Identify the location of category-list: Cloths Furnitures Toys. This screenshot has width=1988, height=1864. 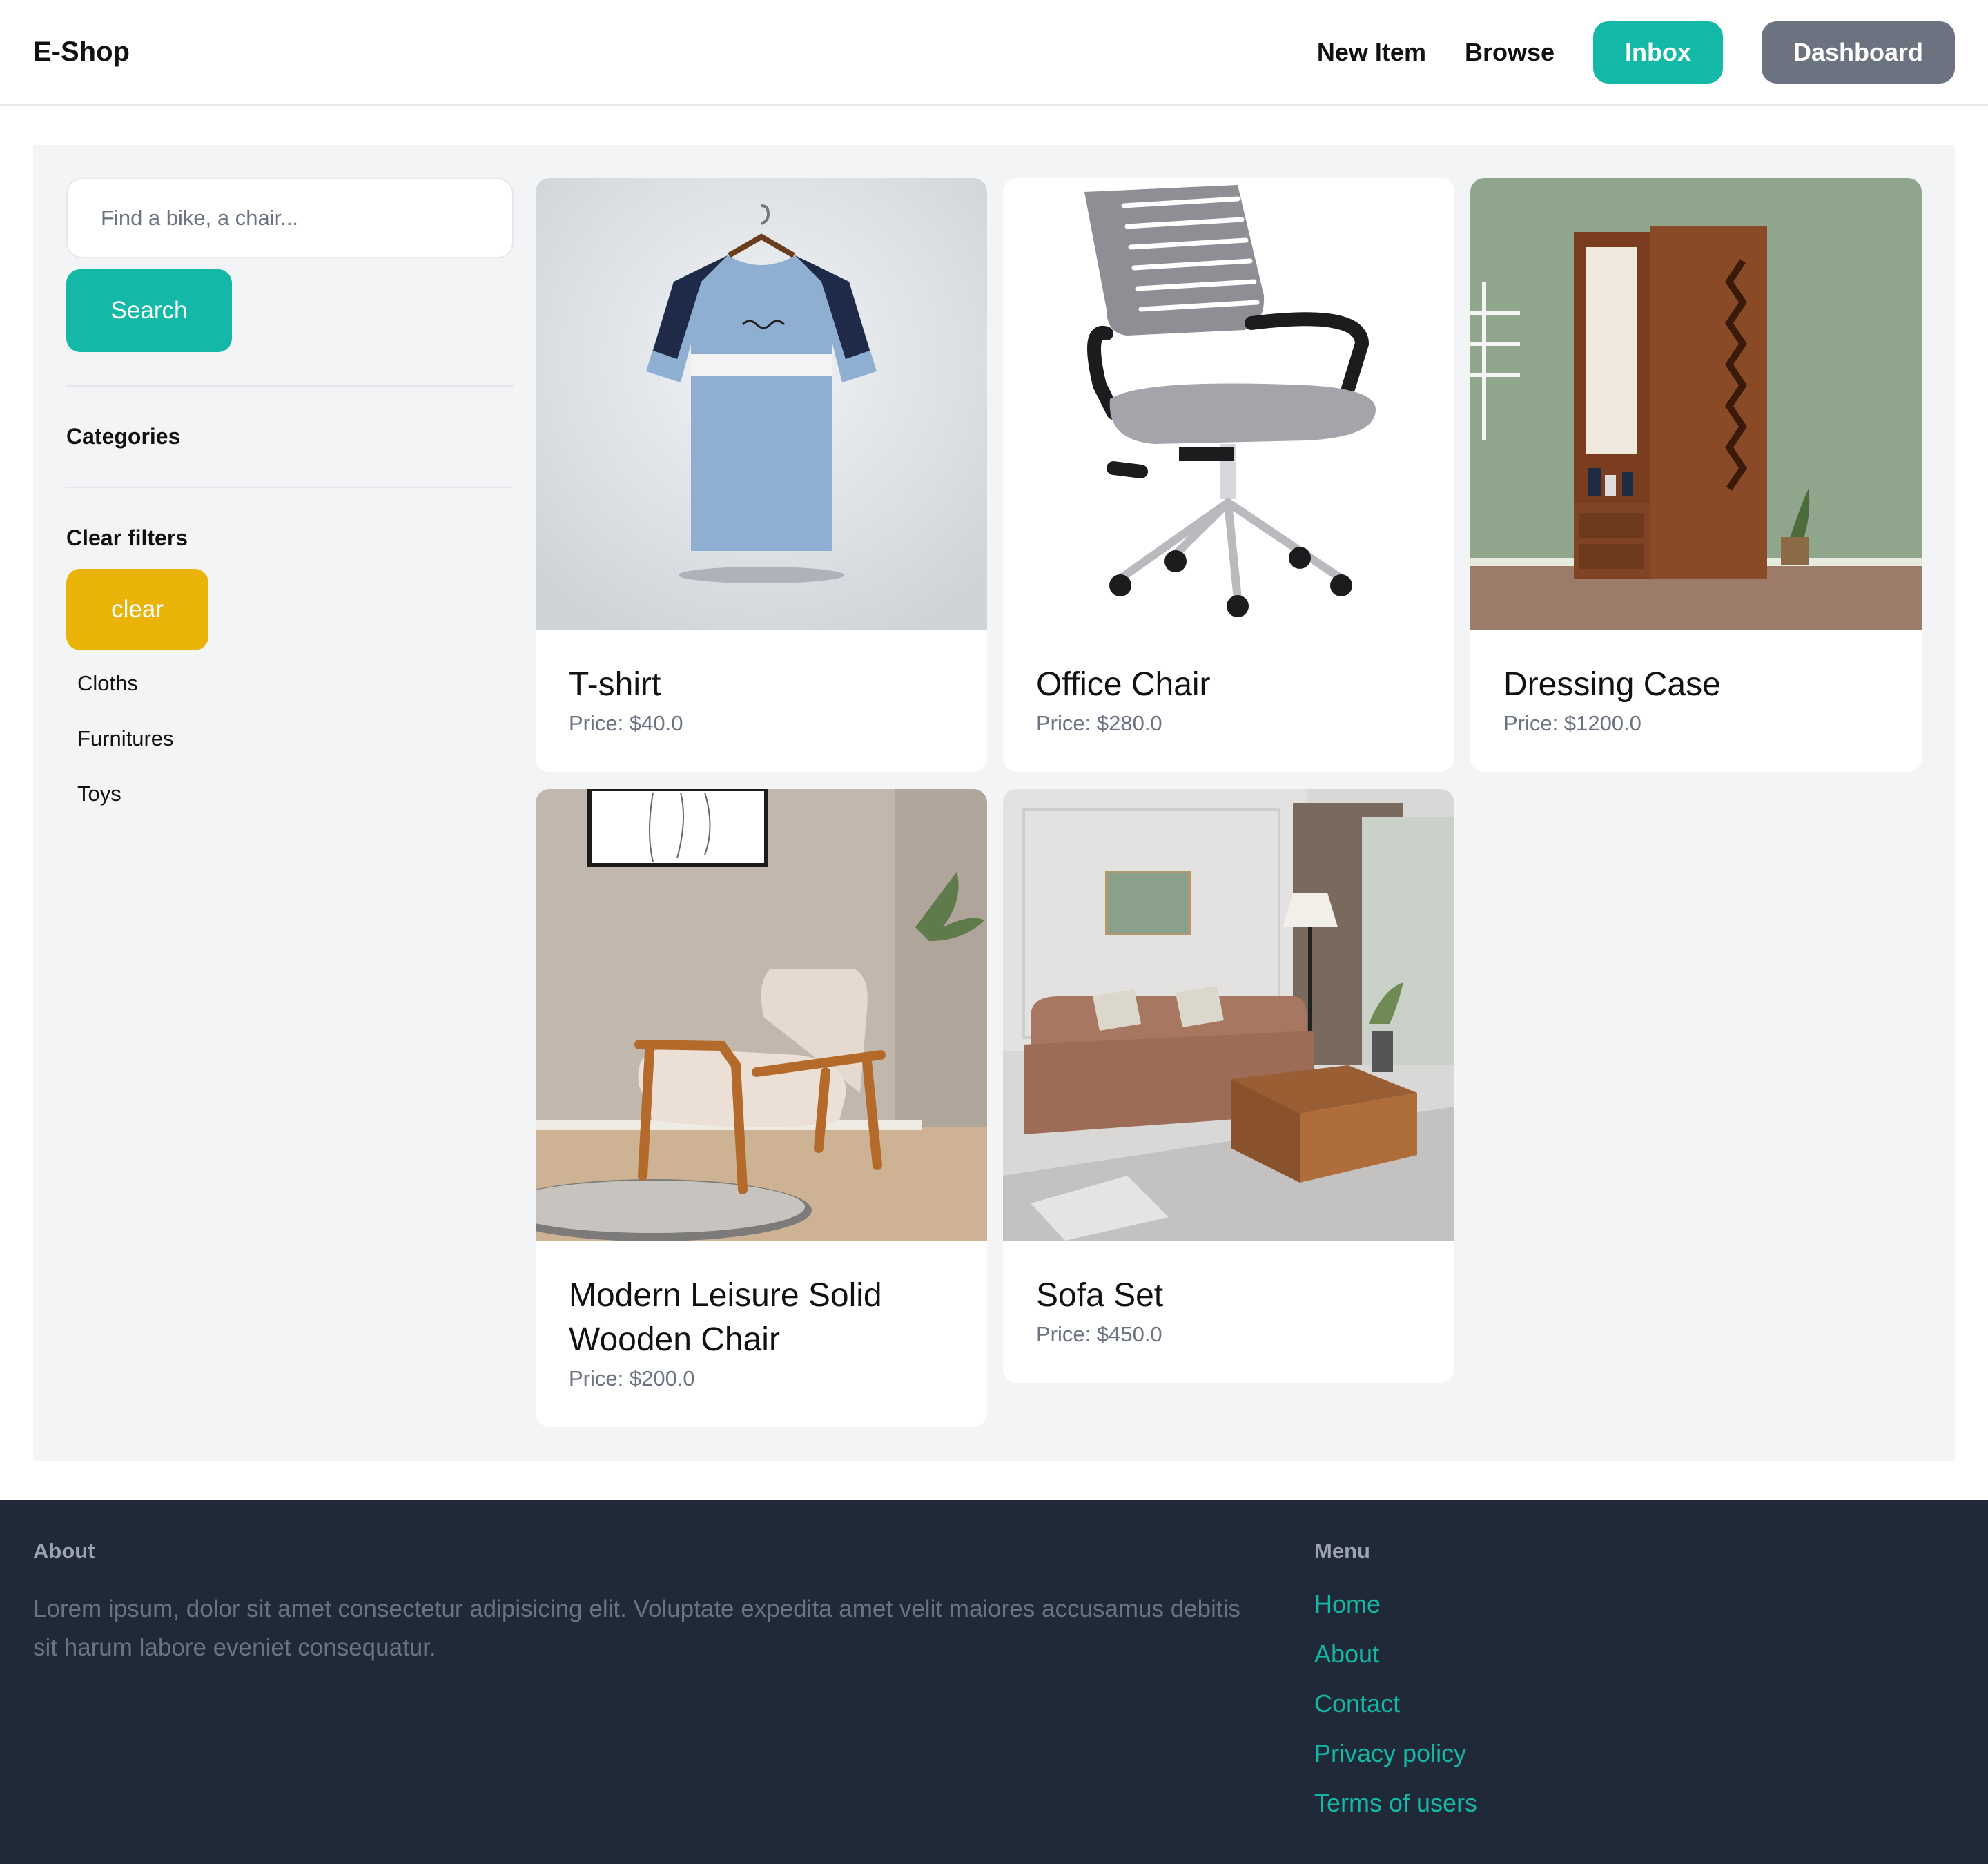
(290, 739).